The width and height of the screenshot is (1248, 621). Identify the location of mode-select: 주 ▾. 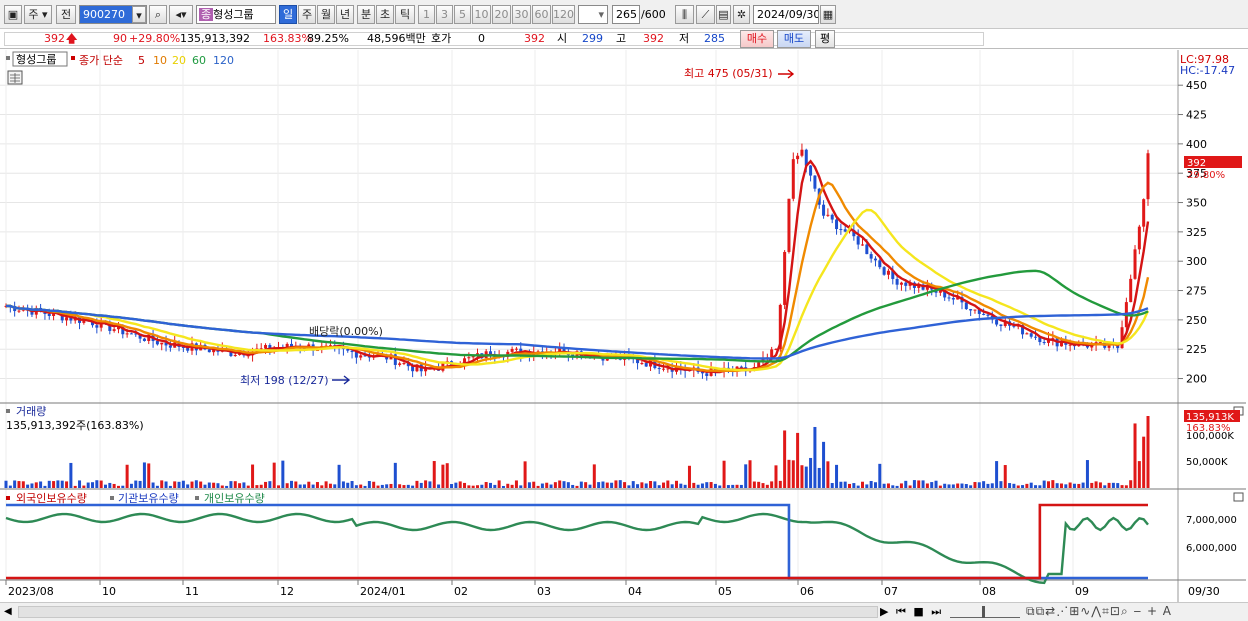
(38, 14).